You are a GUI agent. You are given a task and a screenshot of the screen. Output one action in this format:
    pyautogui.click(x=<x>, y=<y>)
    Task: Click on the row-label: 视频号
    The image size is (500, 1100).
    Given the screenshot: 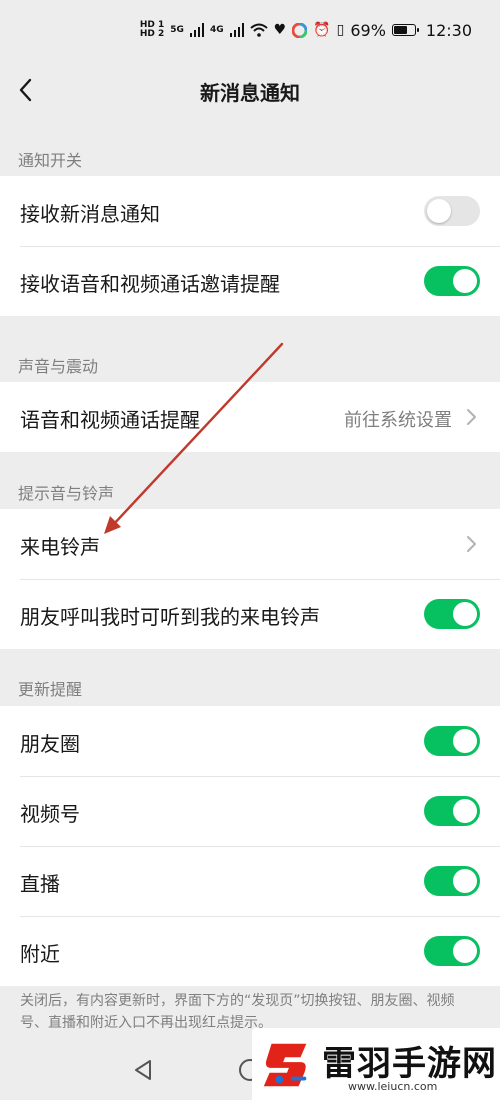 What is the action you would take?
    pyautogui.click(x=50, y=814)
    